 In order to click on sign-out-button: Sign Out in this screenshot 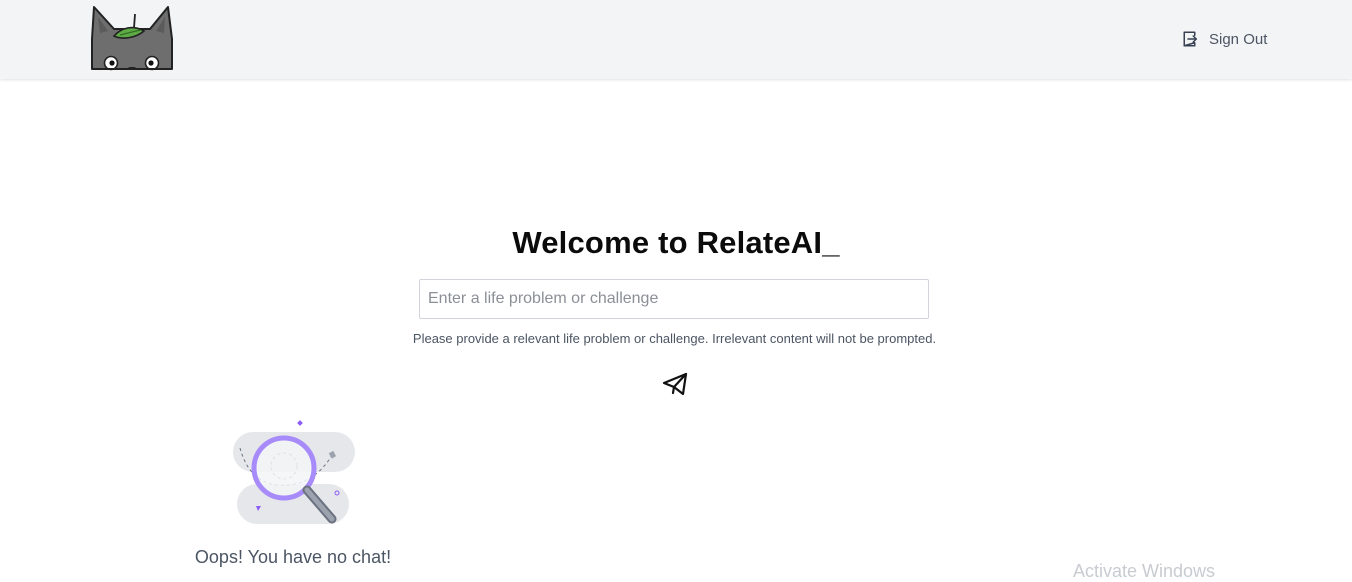, I will do `click(1224, 39)`.